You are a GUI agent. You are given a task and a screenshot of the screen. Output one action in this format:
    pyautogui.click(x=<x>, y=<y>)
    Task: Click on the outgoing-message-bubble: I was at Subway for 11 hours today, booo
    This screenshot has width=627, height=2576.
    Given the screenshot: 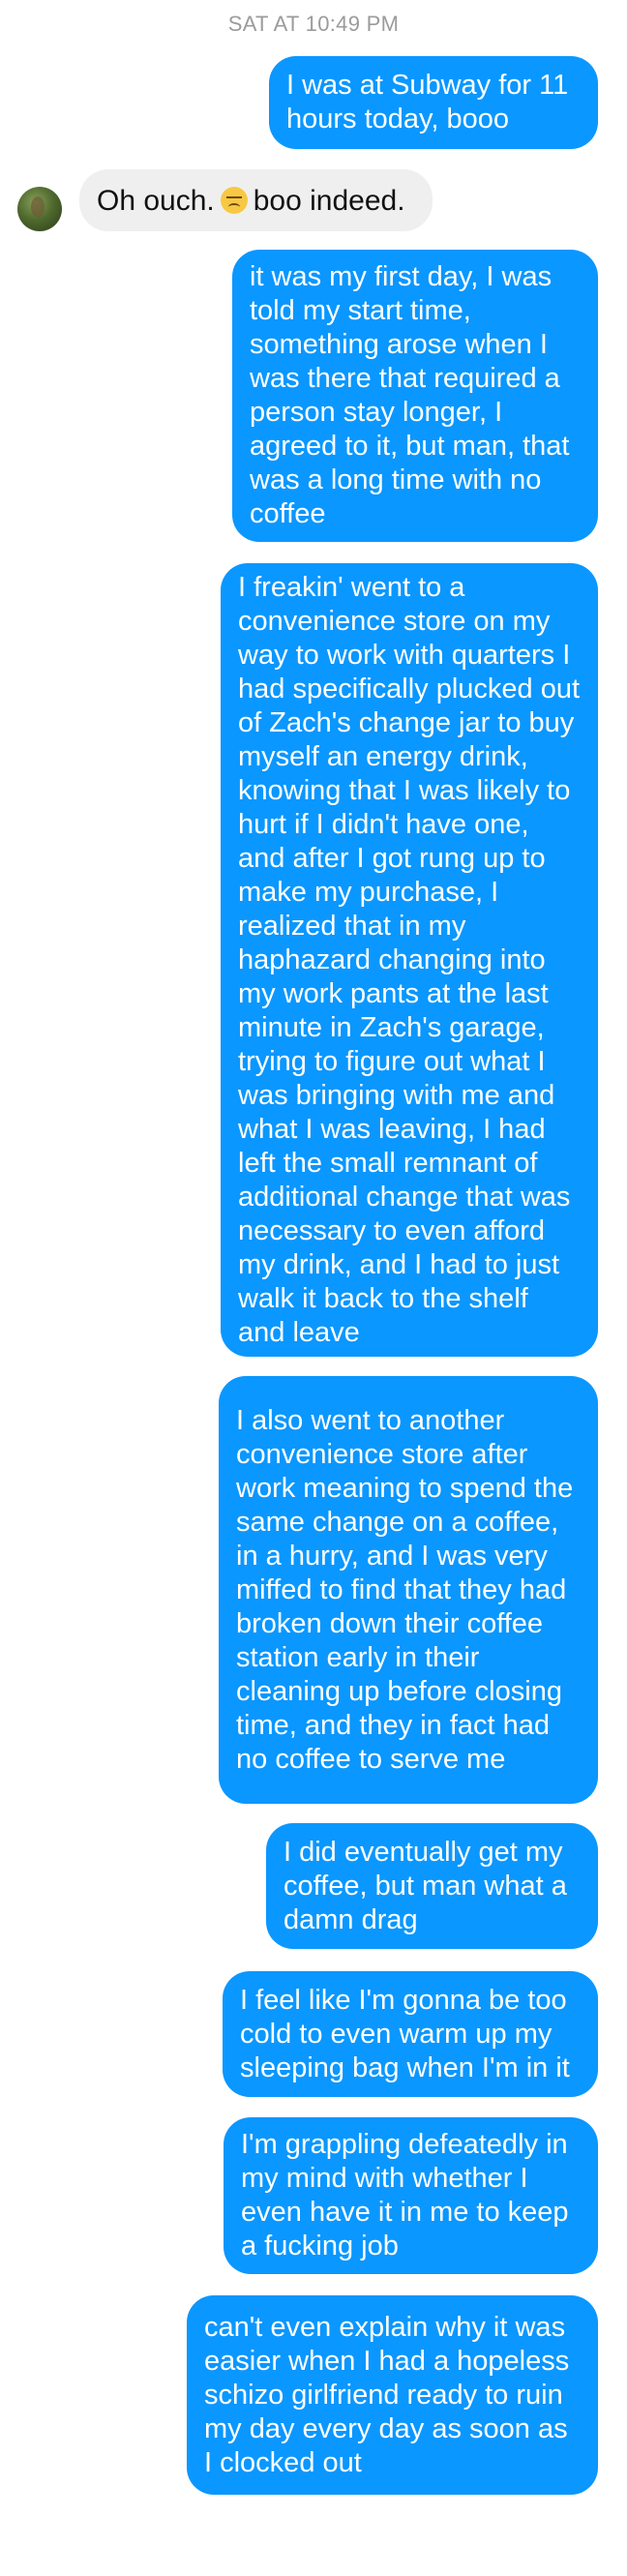 What is the action you would take?
    pyautogui.click(x=433, y=102)
    